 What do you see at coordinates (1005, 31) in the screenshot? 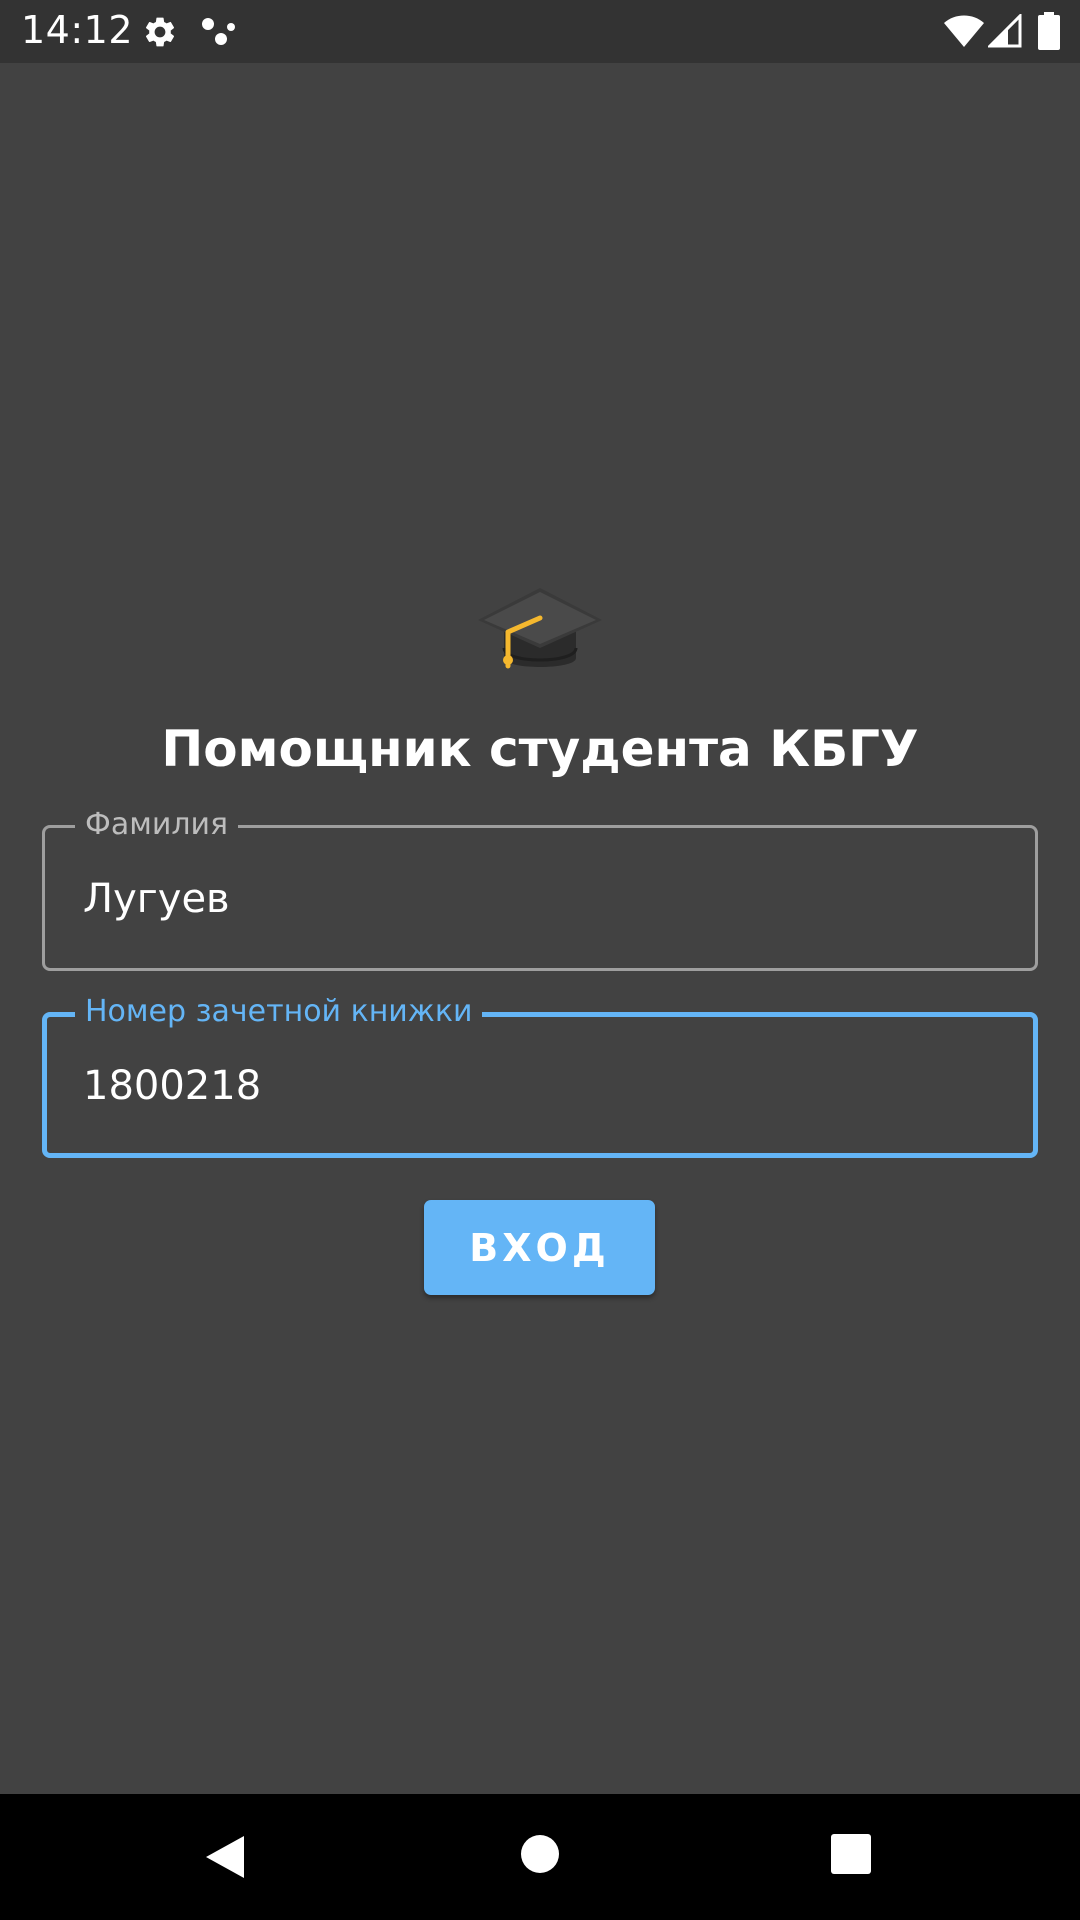
I see `signal-icon` at bounding box center [1005, 31].